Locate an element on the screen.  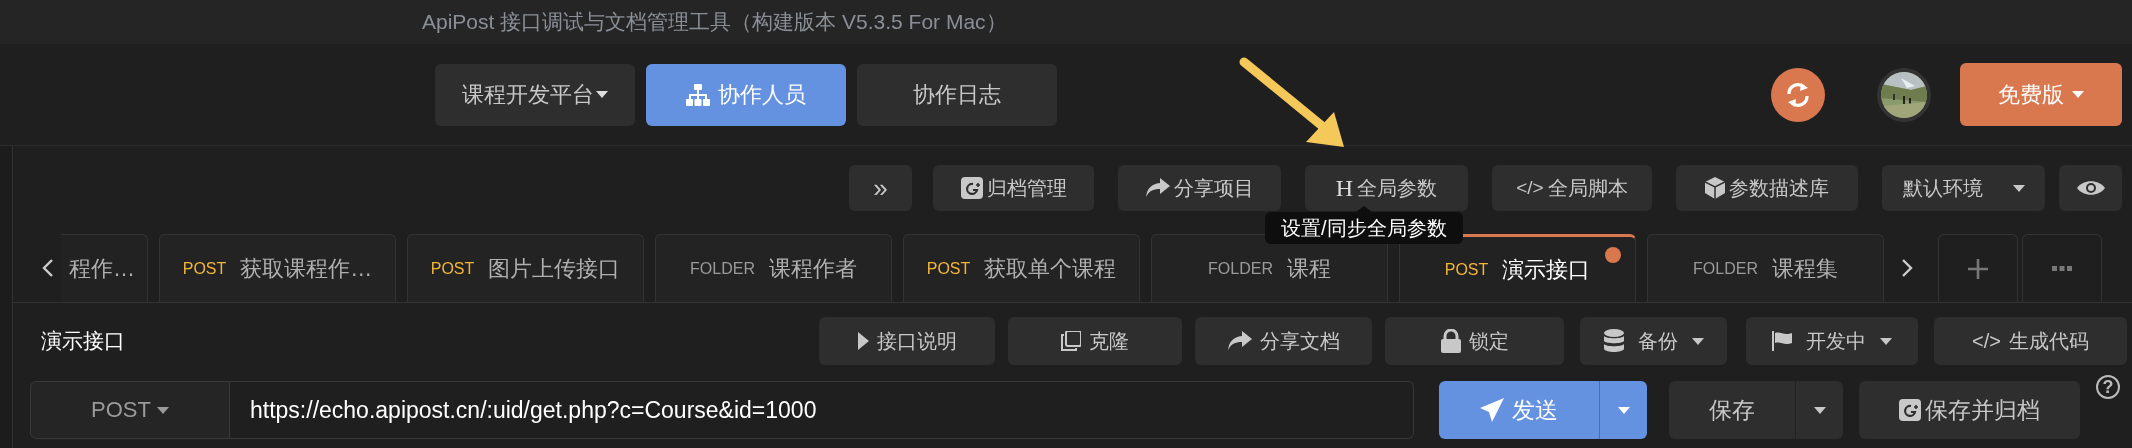
request-tab: POST 获取单个课程 is located at coordinates (1021, 268).